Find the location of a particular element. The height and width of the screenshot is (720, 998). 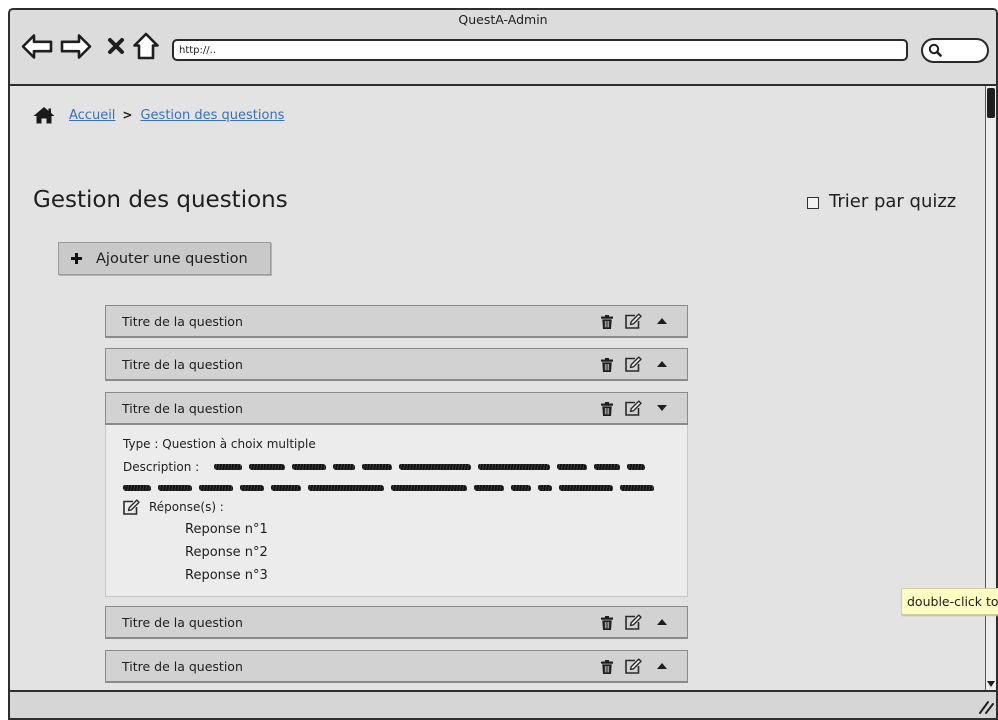

question-row-expanded: Titre de la question is located at coordinates (396, 408).